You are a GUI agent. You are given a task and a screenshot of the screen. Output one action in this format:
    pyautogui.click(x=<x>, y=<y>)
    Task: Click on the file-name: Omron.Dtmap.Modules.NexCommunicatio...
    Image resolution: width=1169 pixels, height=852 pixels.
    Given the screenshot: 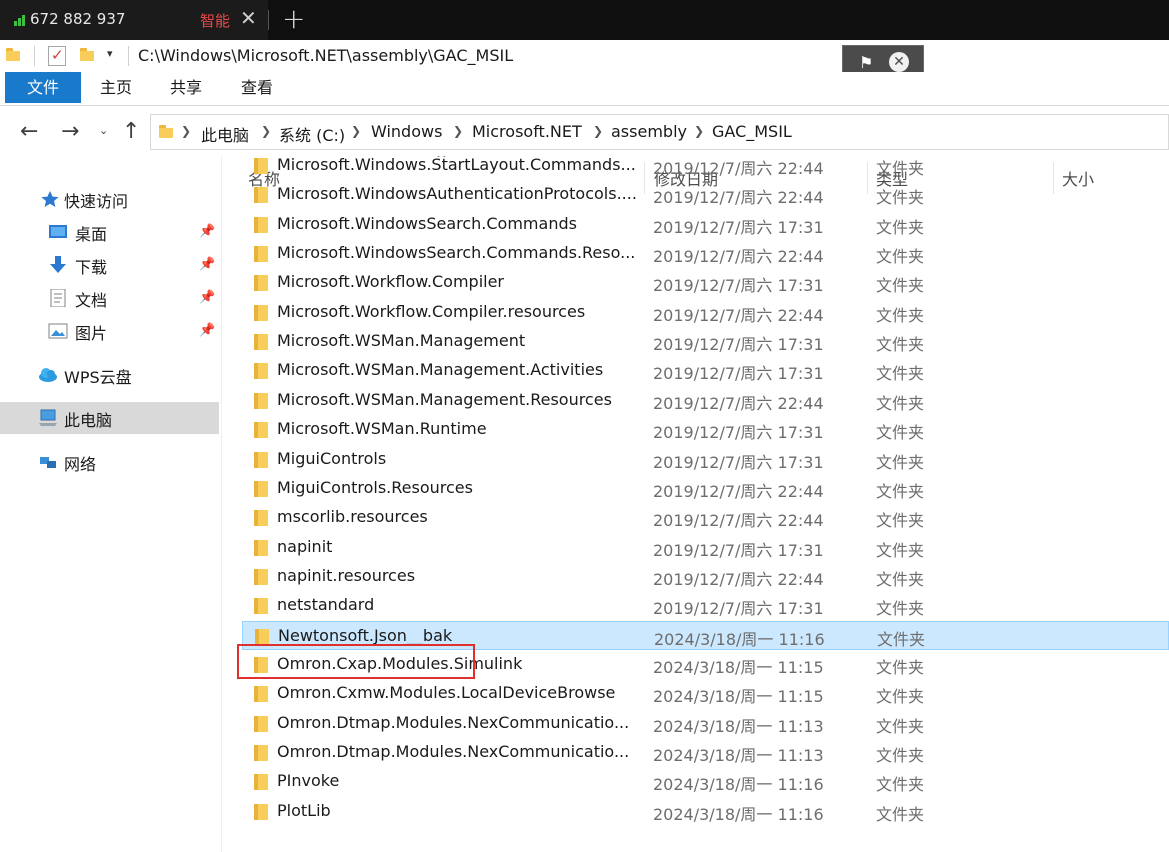 What is the action you would take?
    pyautogui.click(x=453, y=751)
    